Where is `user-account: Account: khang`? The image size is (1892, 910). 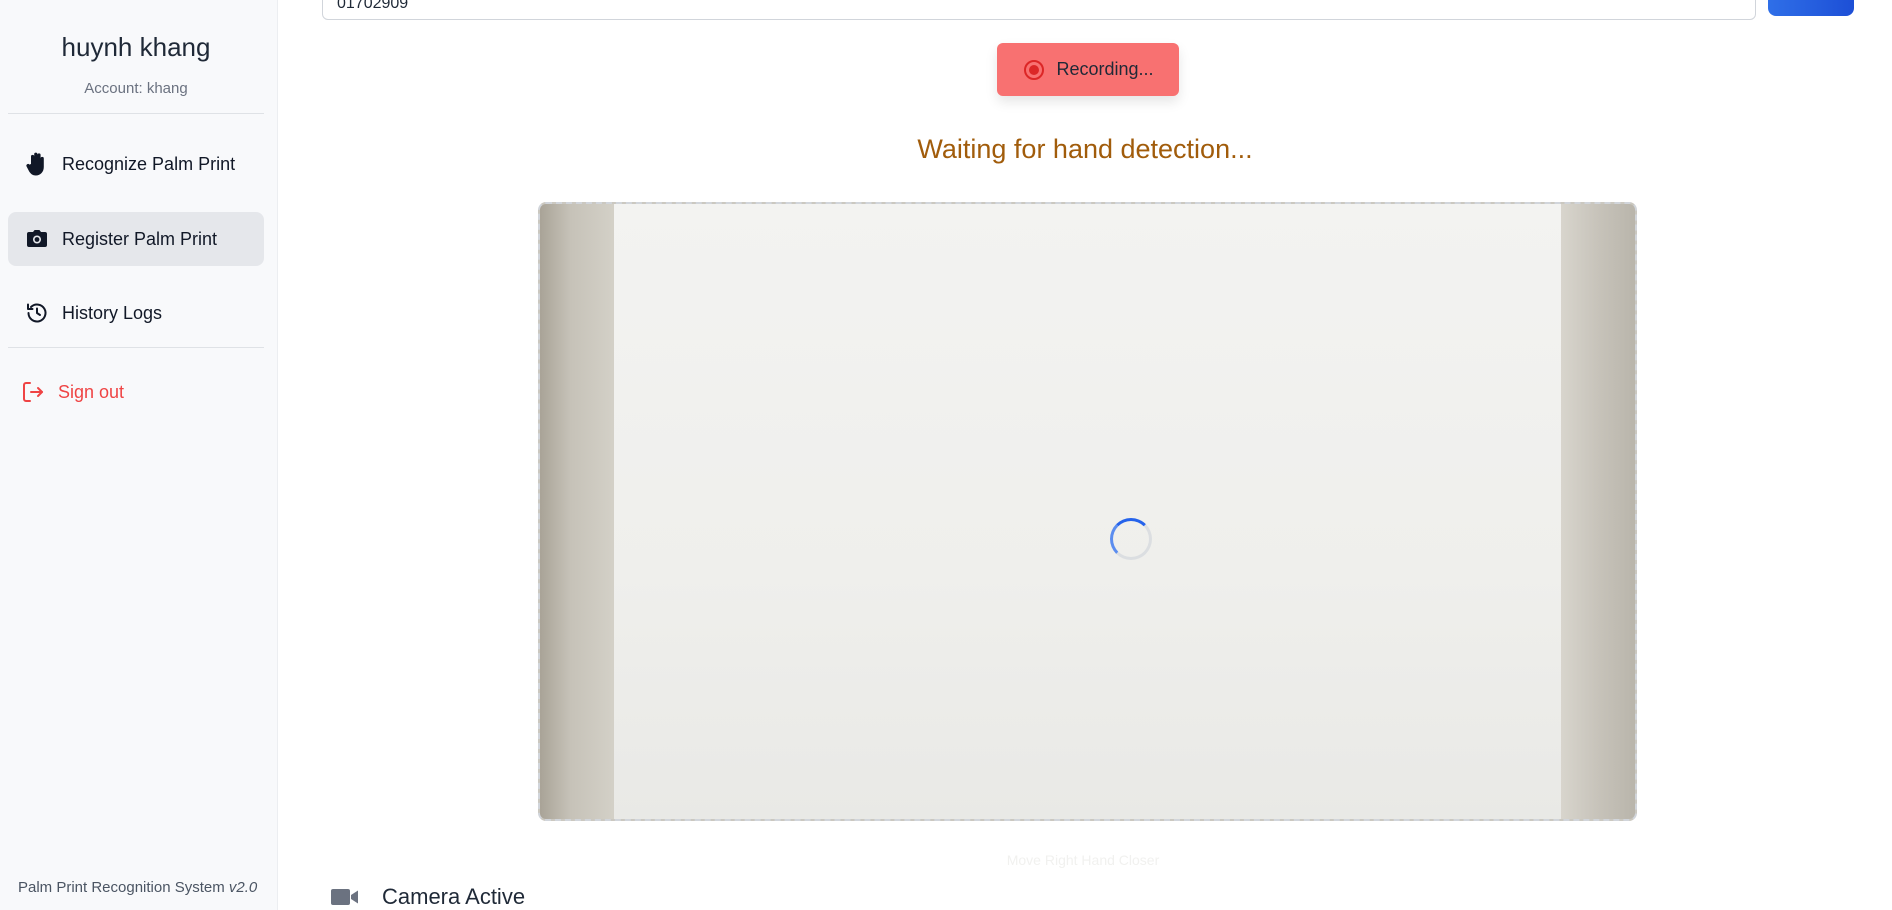
user-account: Account: khang is located at coordinates (136, 88).